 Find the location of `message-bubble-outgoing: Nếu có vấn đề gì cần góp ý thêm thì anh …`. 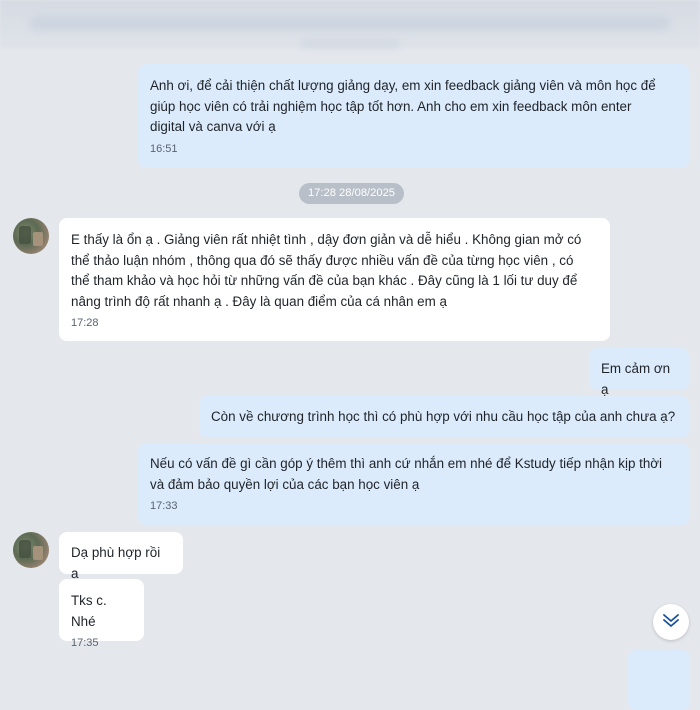

message-bubble-outgoing: Nếu có vấn đề gì cần góp ý thêm thì anh … is located at coordinates (413, 484).